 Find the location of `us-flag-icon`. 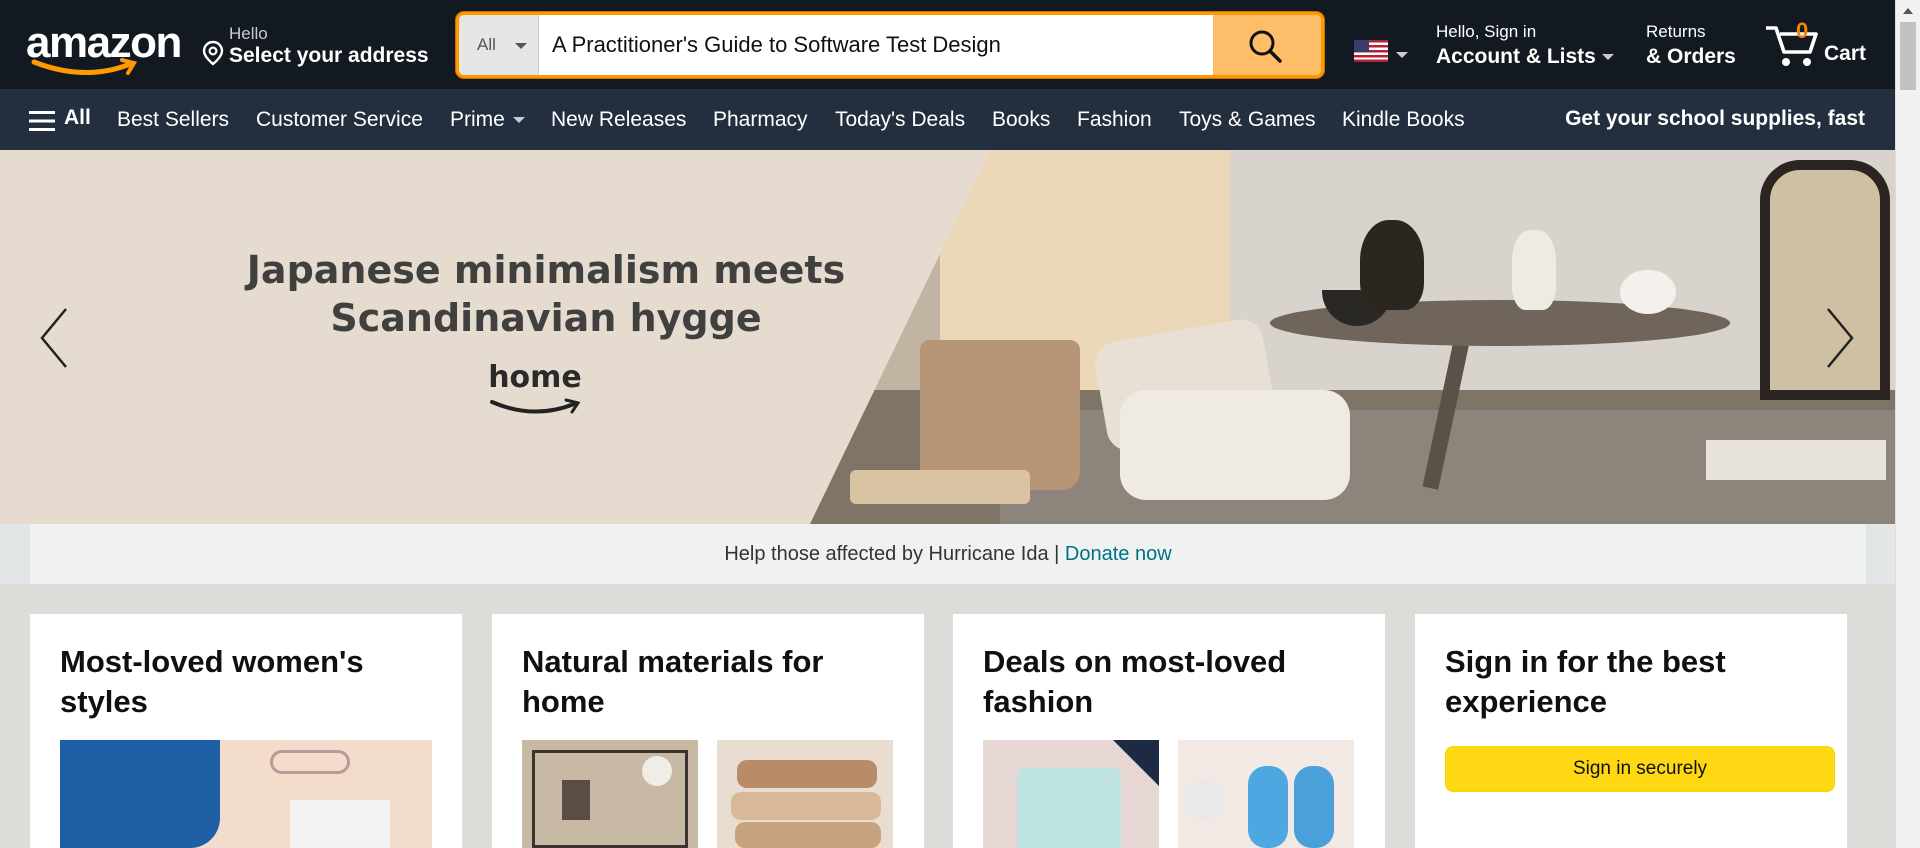

us-flag-icon is located at coordinates (1371, 51).